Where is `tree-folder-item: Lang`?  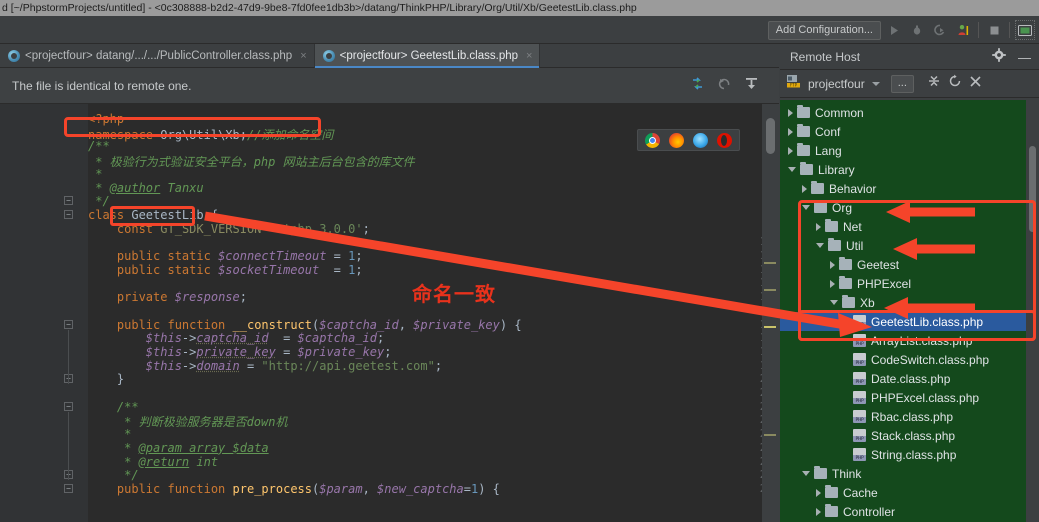 tree-folder-item: Lang is located at coordinates (903, 150).